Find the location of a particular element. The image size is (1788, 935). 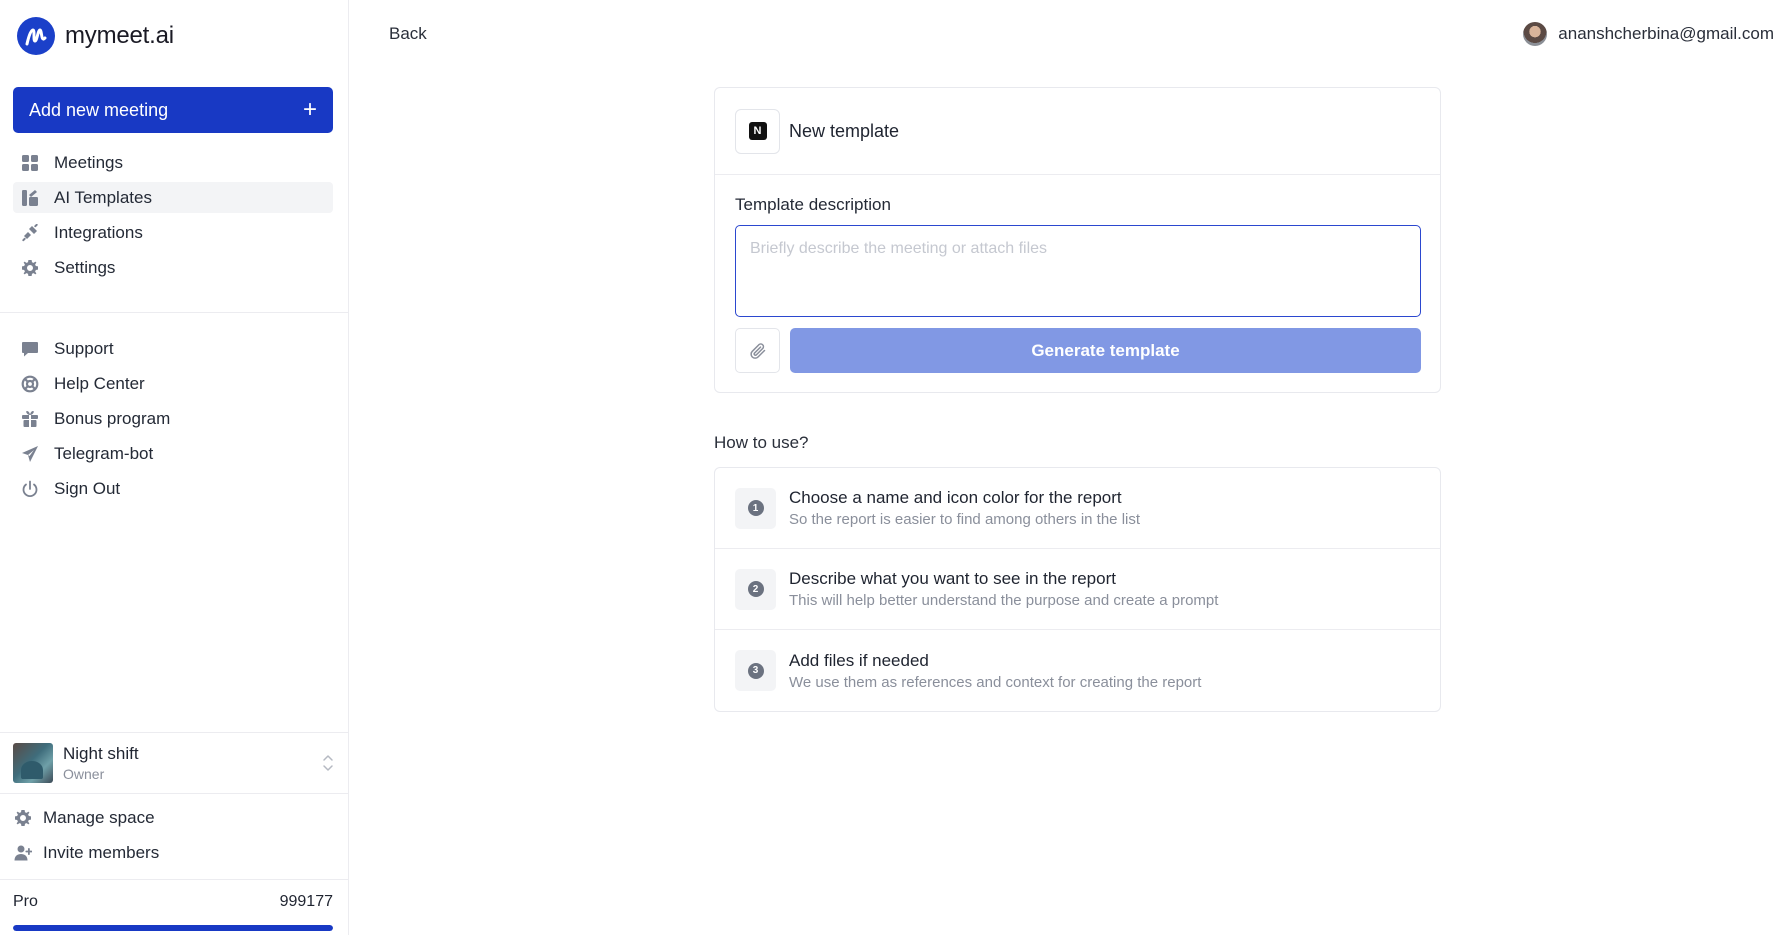

step-number: 2 is located at coordinates (755, 589).